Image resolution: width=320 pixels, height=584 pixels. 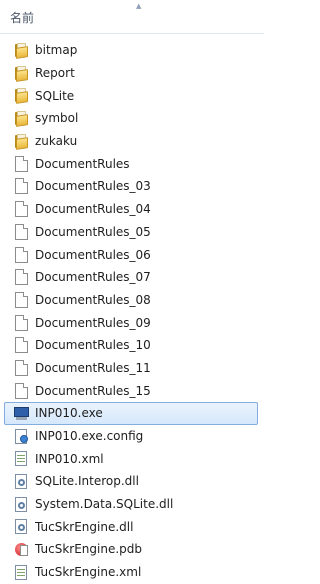 I want to click on file-row: DocumentRules_05, so click(x=132, y=232).